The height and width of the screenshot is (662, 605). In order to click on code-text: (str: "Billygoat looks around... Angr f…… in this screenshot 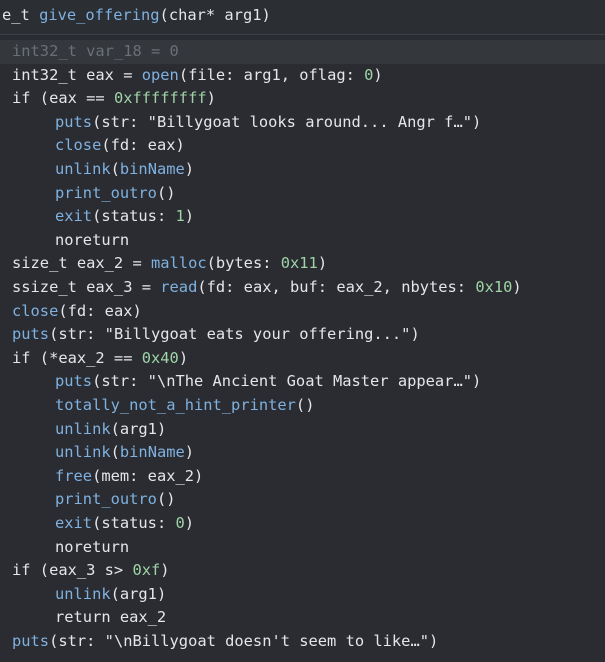, I will do `click(287, 121)`.